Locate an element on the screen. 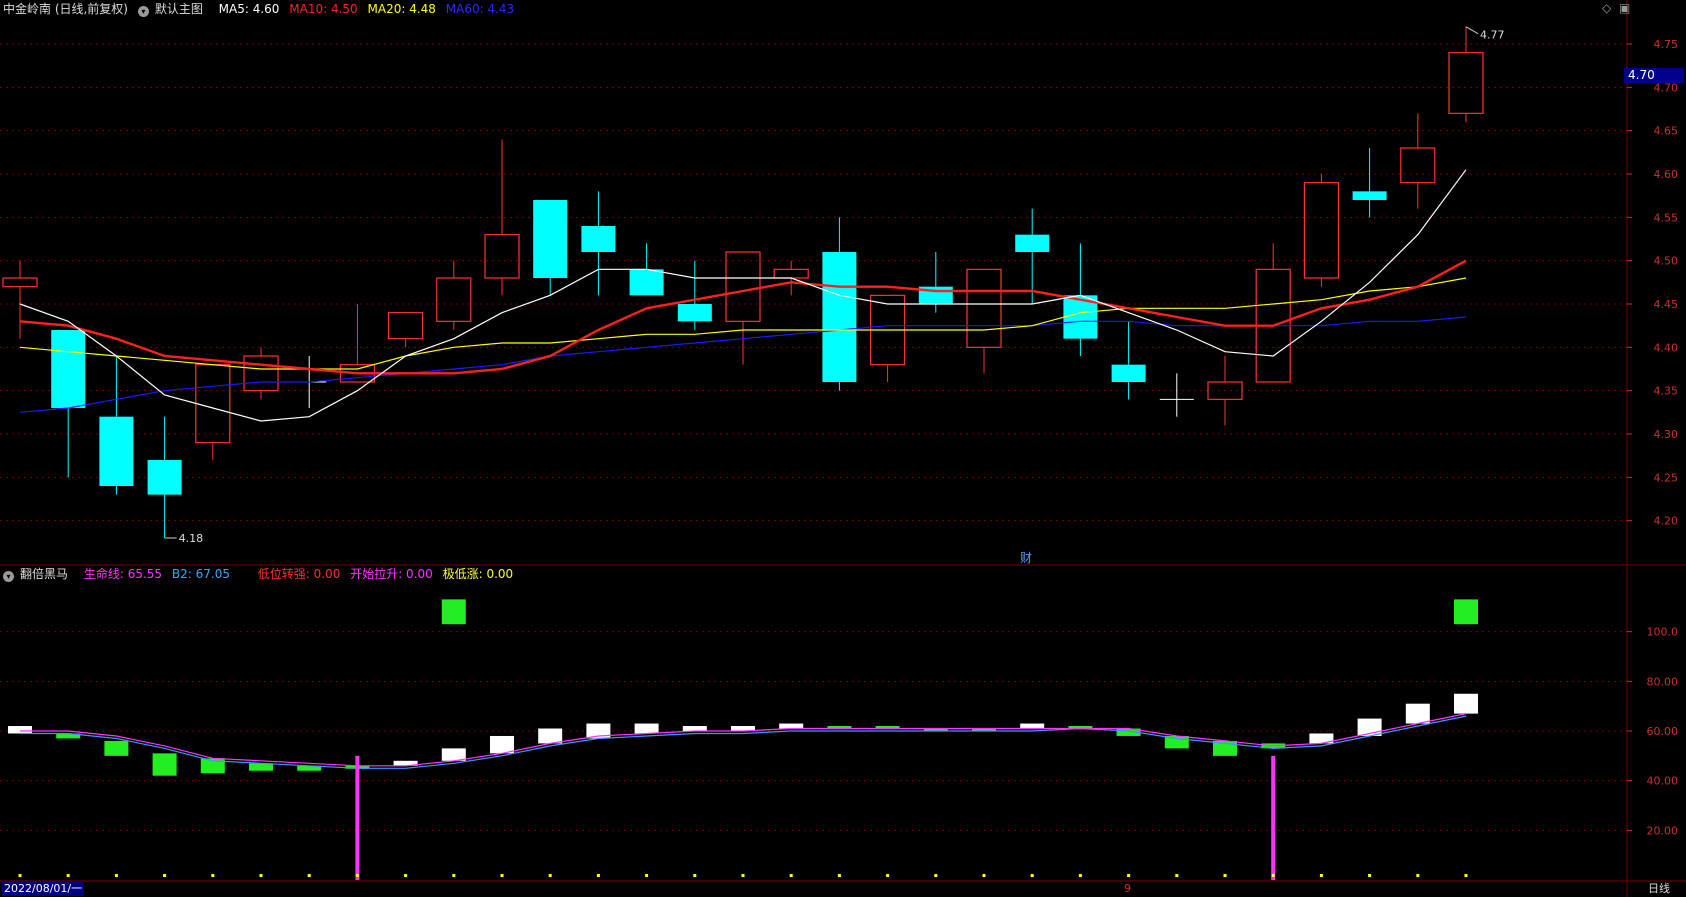 This screenshot has width=1686, height=897. indicator-name: ▾ 翻倍黑马 is located at coordinates (38, 574).